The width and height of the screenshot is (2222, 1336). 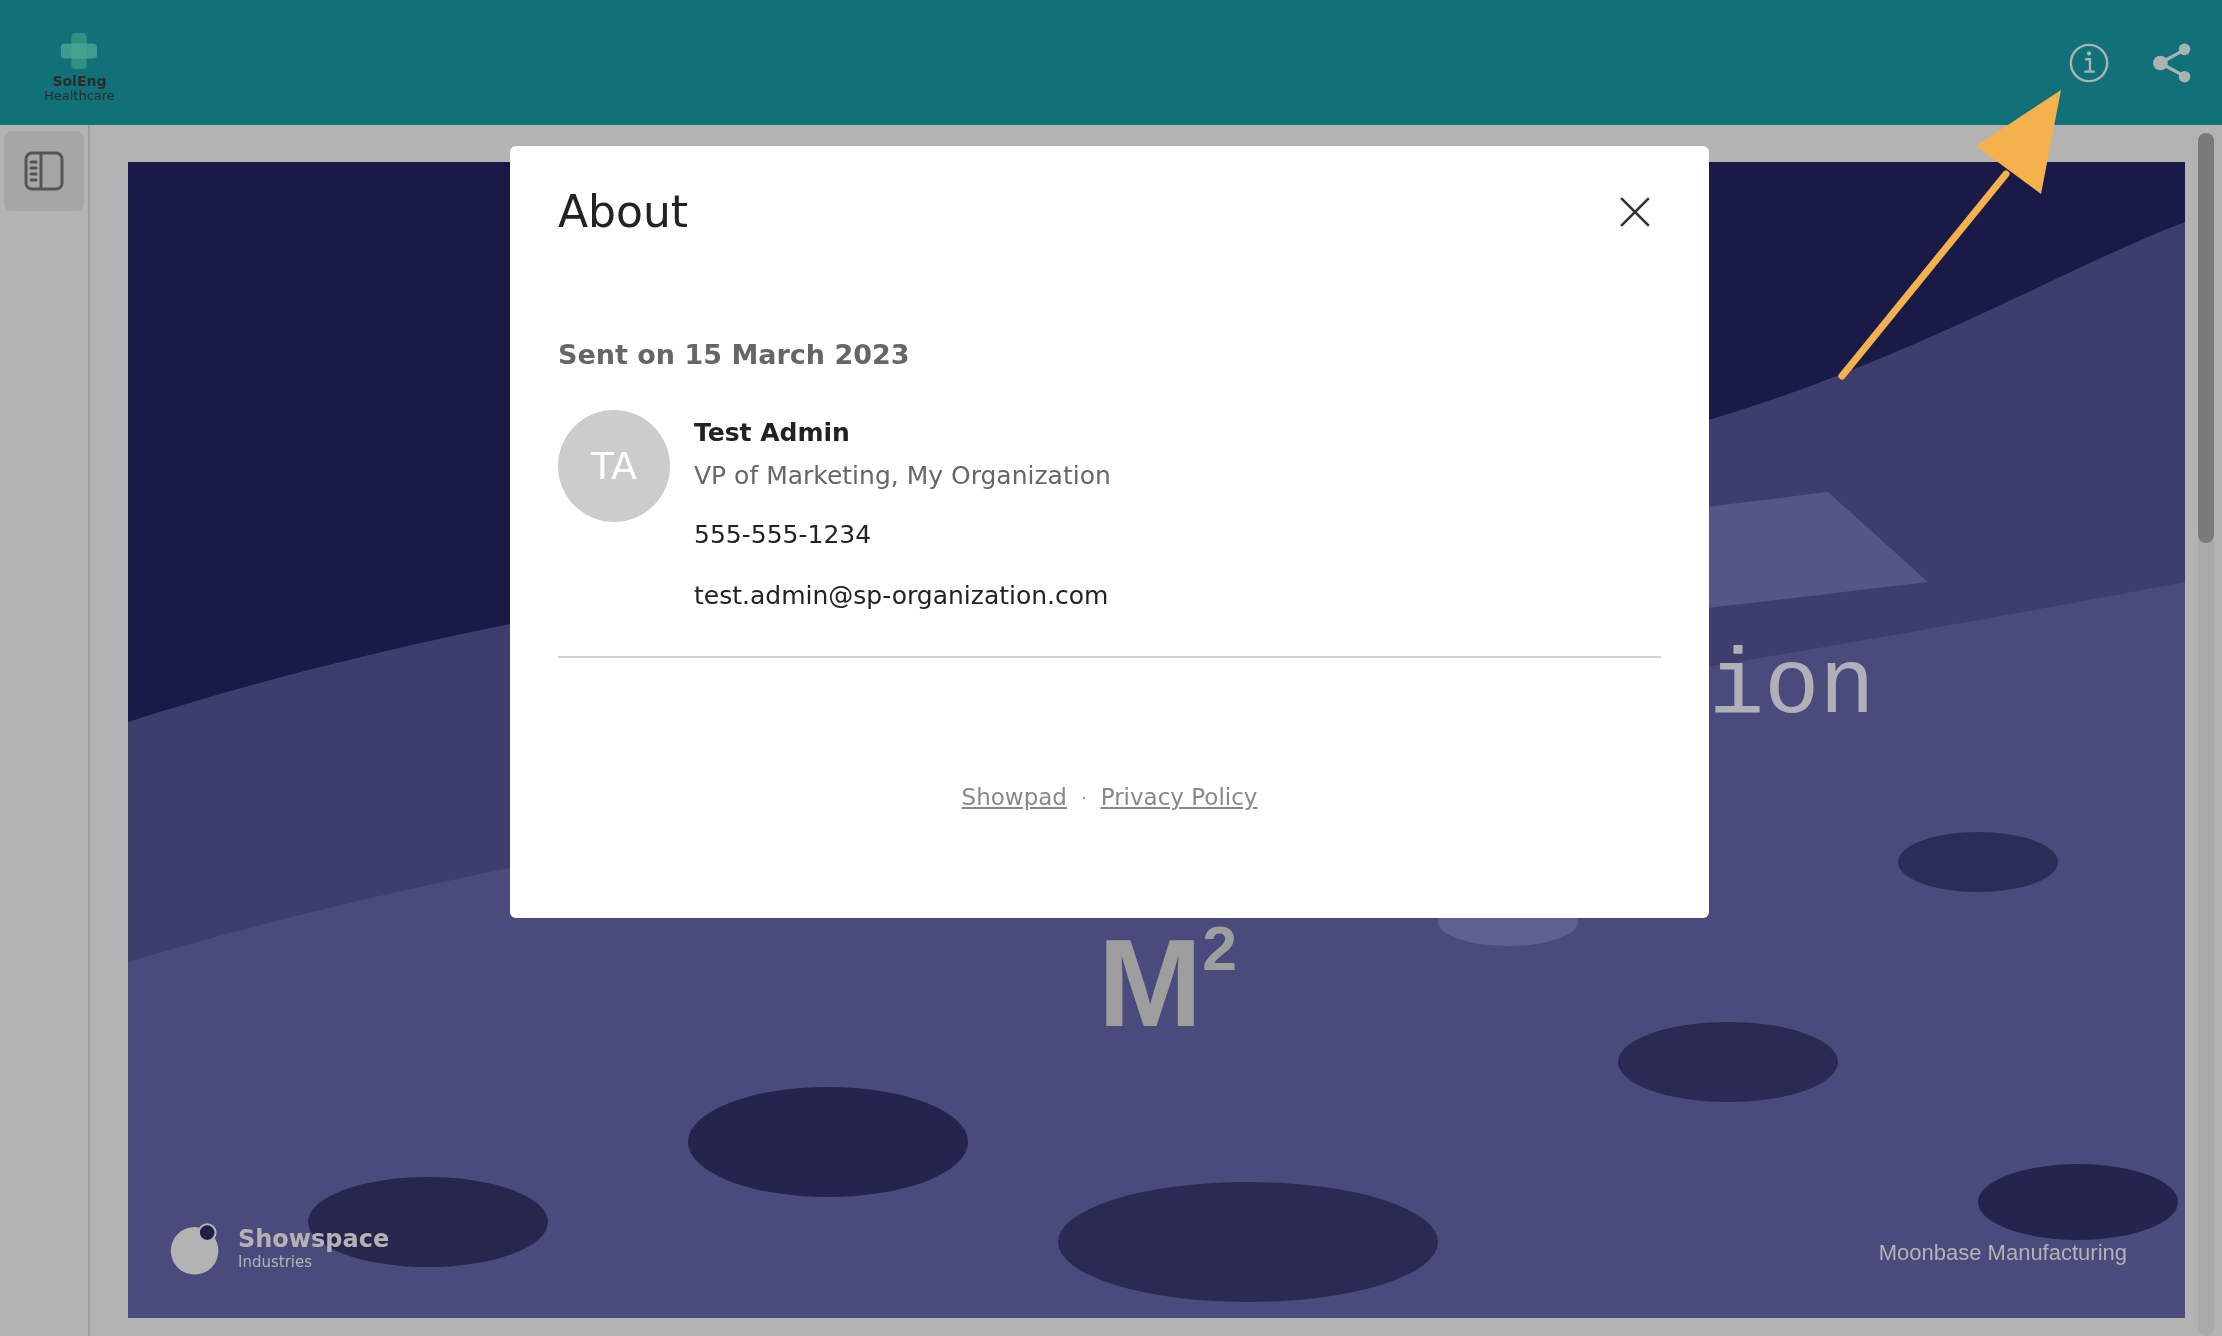 What do you see at coordinates (1179, 797) in the screenshot?
I see `privacy-policy-link: Privacy Policy` at bounding box center [1179, 797].